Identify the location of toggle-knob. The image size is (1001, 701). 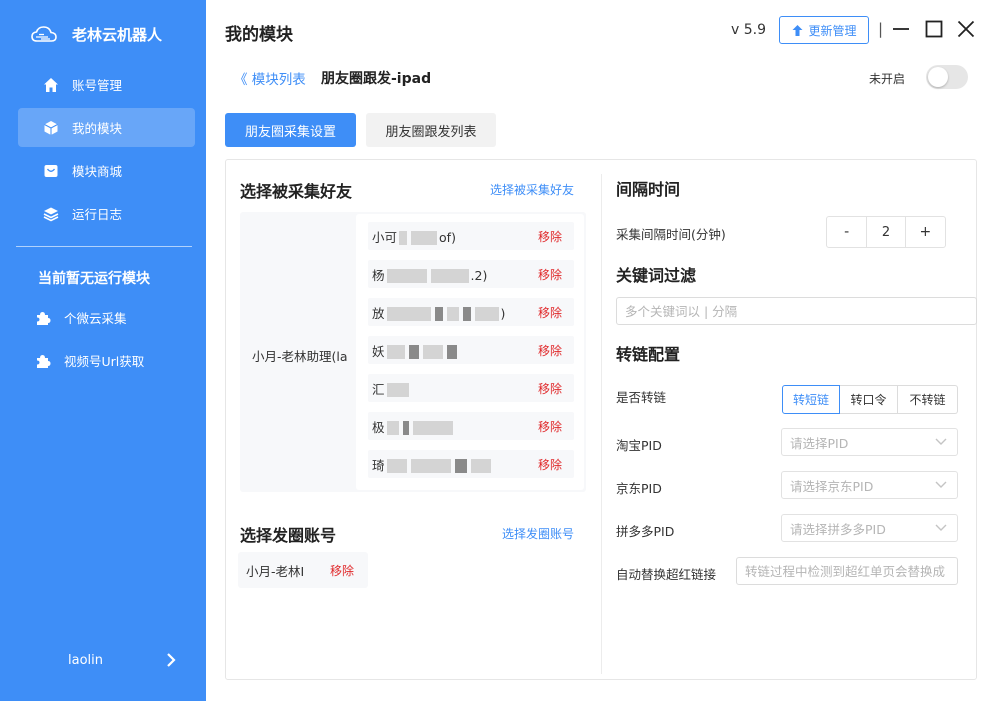
(938, 77).